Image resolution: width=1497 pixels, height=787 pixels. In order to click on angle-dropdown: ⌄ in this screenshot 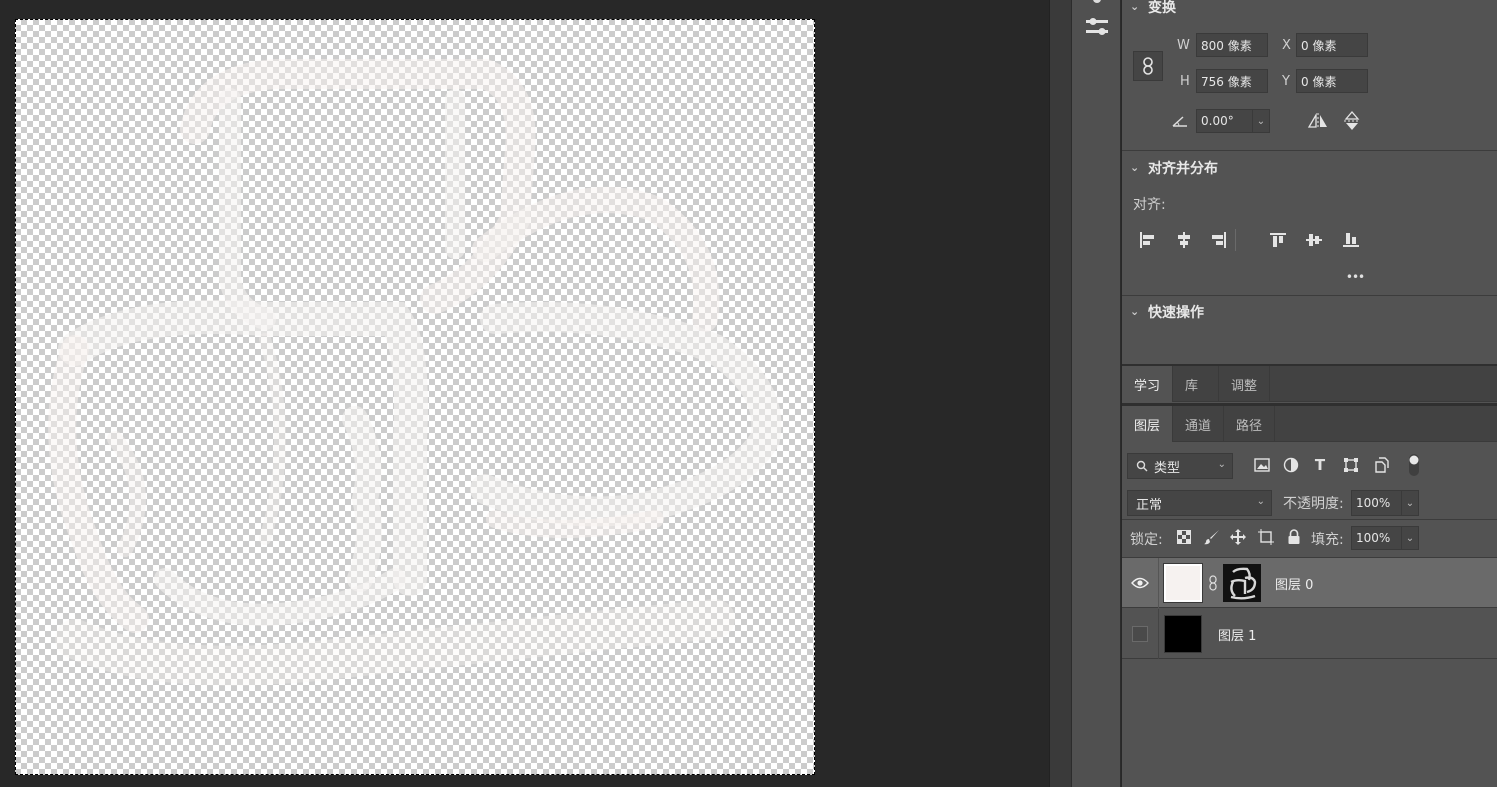, I will do `click(1261, 121)`.